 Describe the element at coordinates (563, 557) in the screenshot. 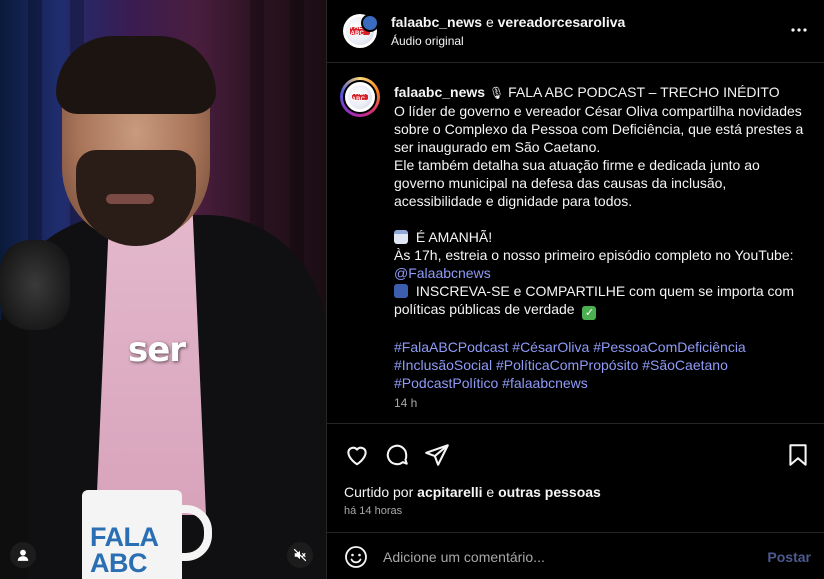

I see `comment-input` at that location.